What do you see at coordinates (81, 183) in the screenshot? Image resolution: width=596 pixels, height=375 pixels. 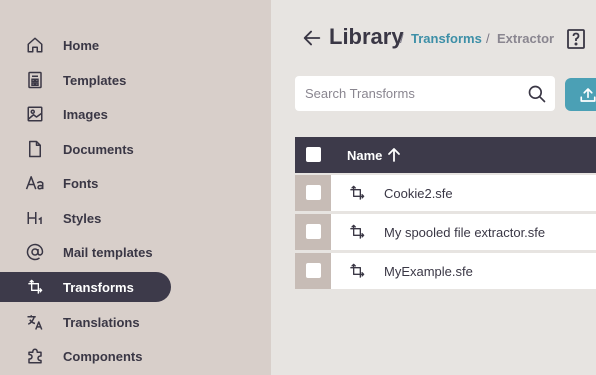 I see `sidebar-item-label: Fonts` at bounding box center [81, 183].